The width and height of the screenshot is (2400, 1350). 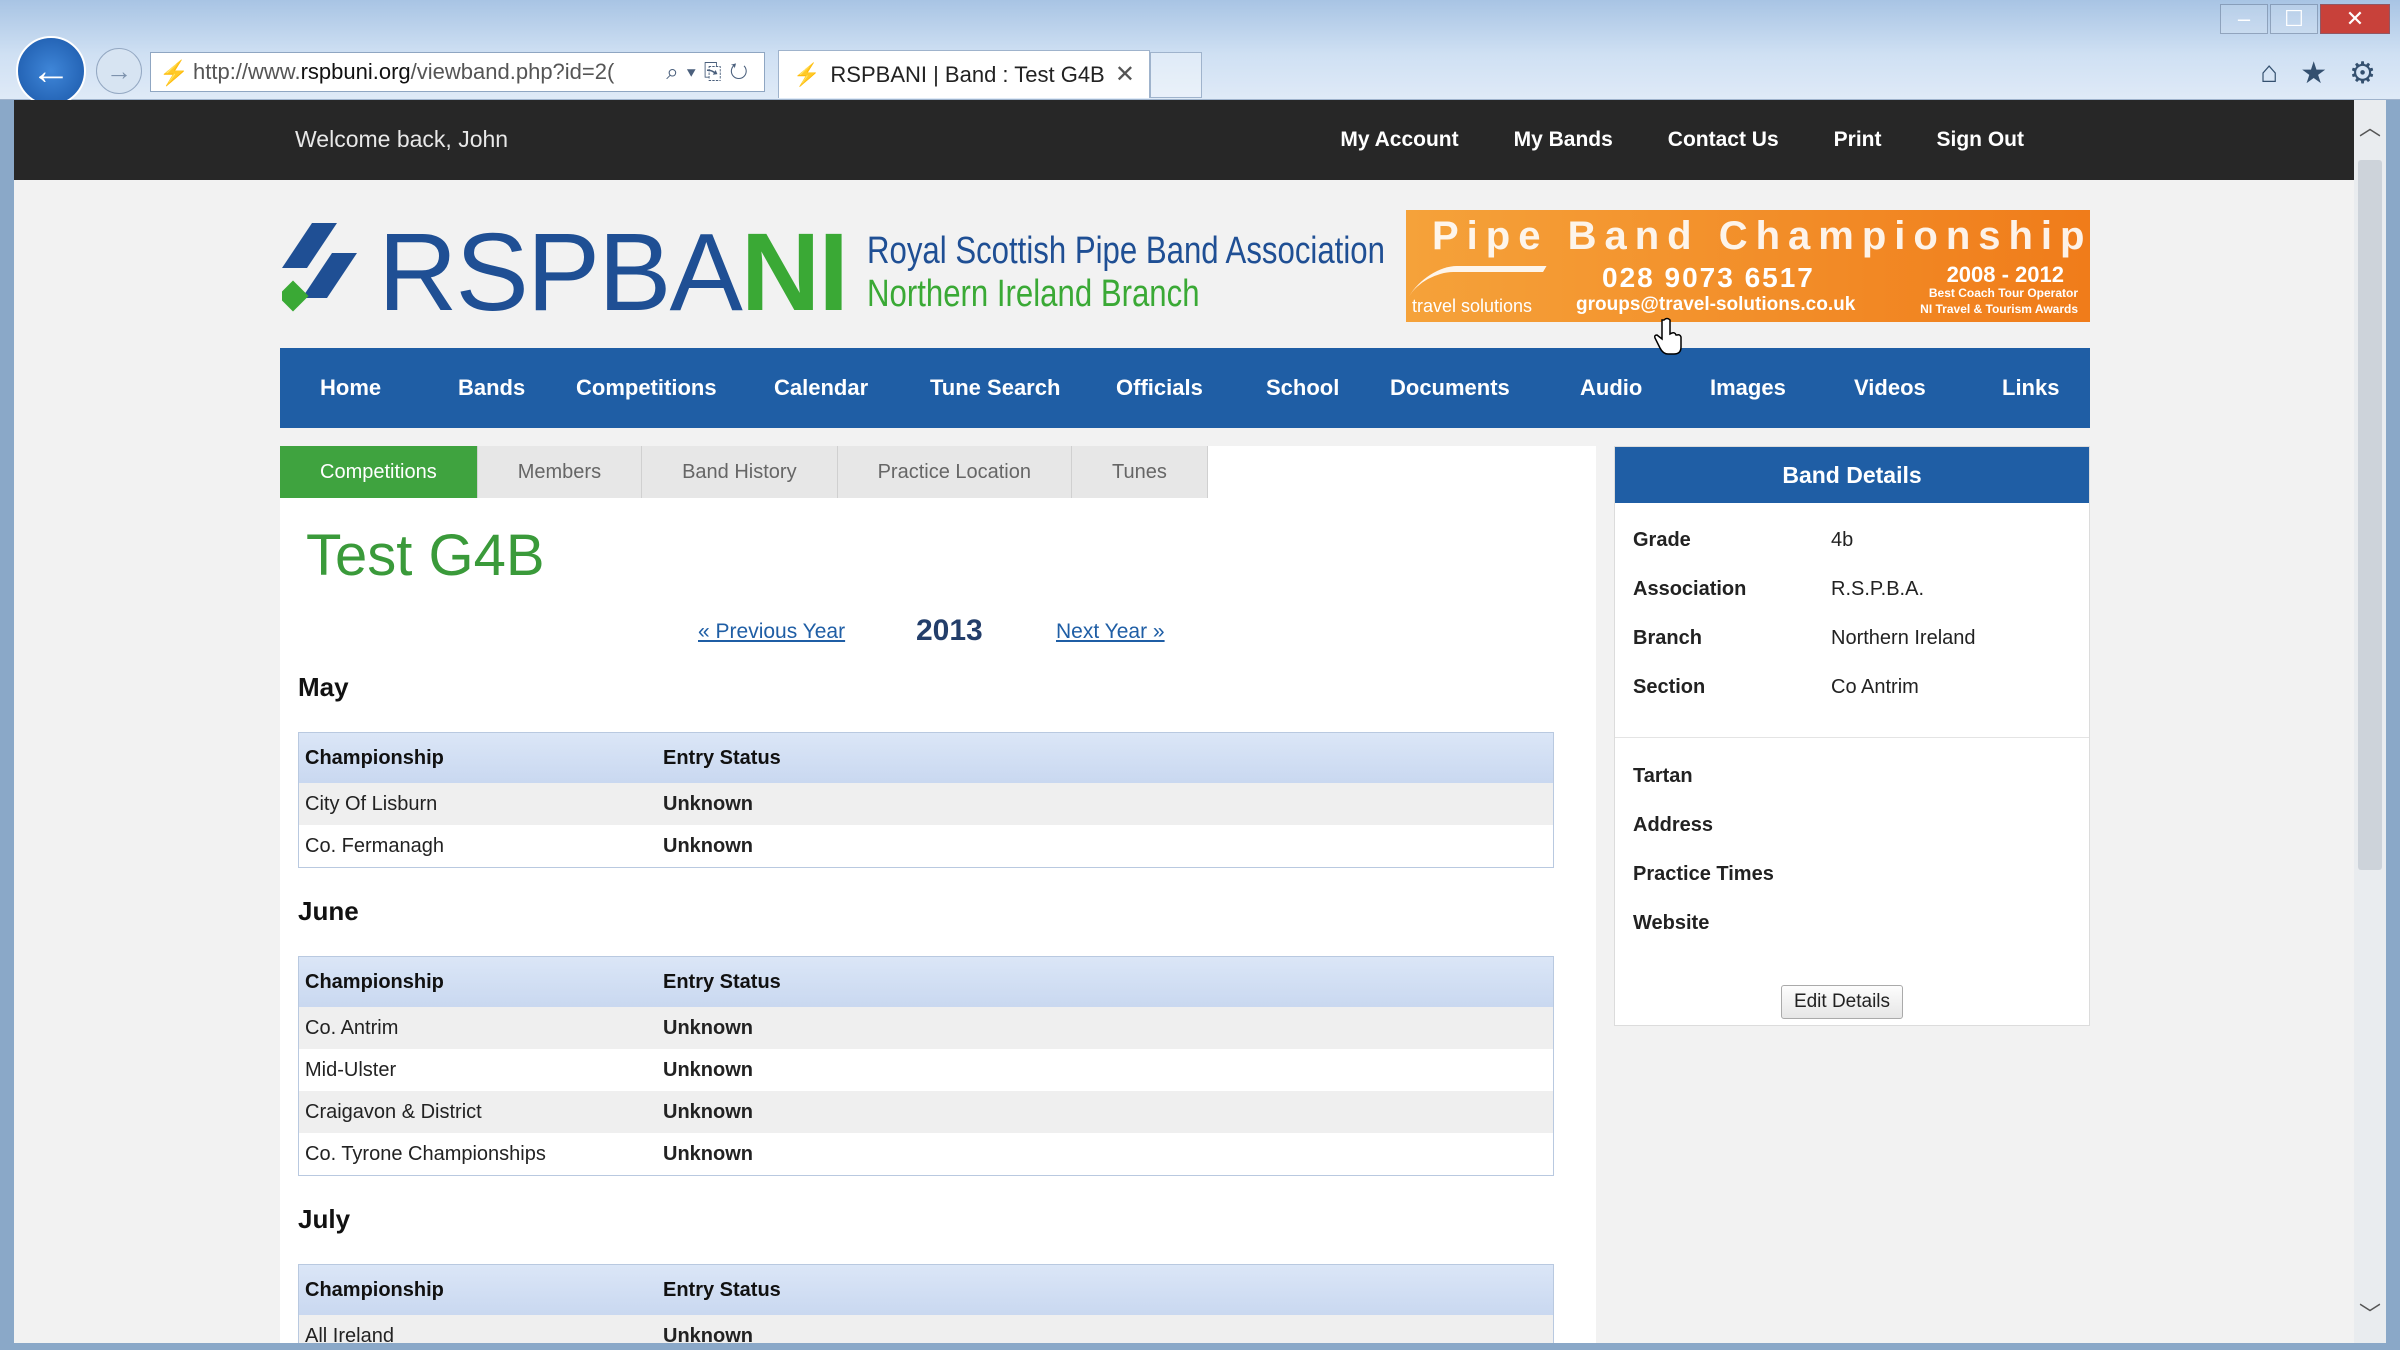 I want to click on my-account-link: My Account, so click(x=1399, y=140).